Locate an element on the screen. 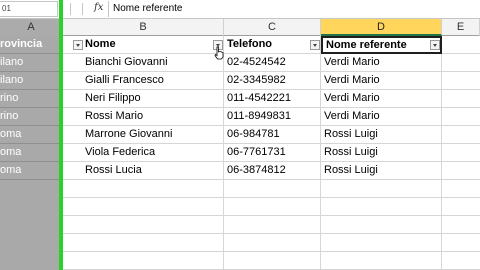 The height and width of the screenshot is (270, 480). cell-telefono: 06-3874812 is located at coordinates (272, 171).